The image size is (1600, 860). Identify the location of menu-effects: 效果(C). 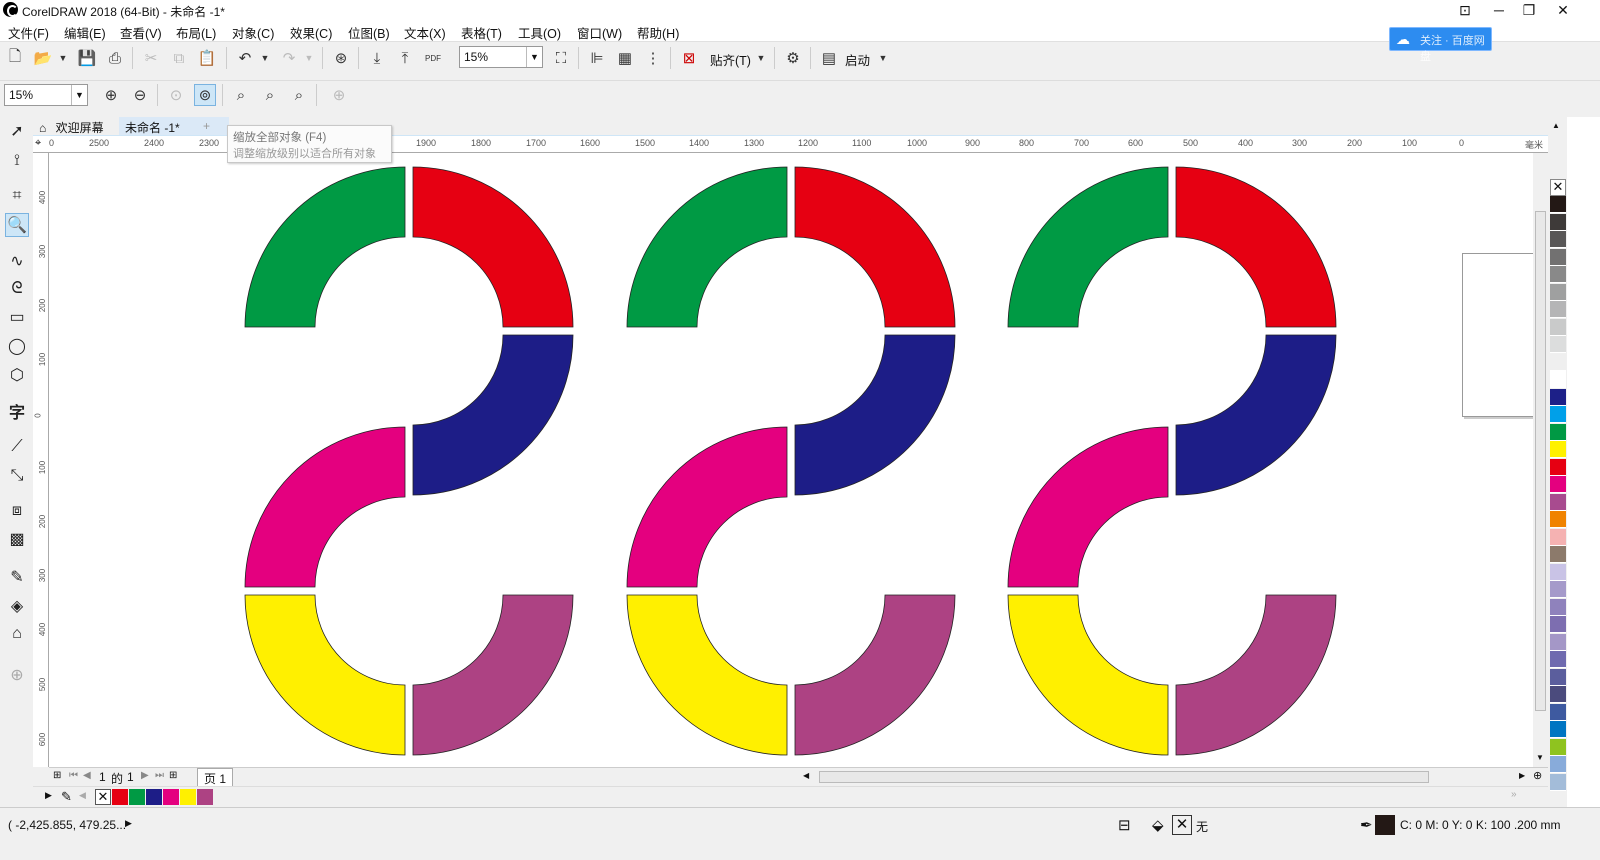
(311, 32).